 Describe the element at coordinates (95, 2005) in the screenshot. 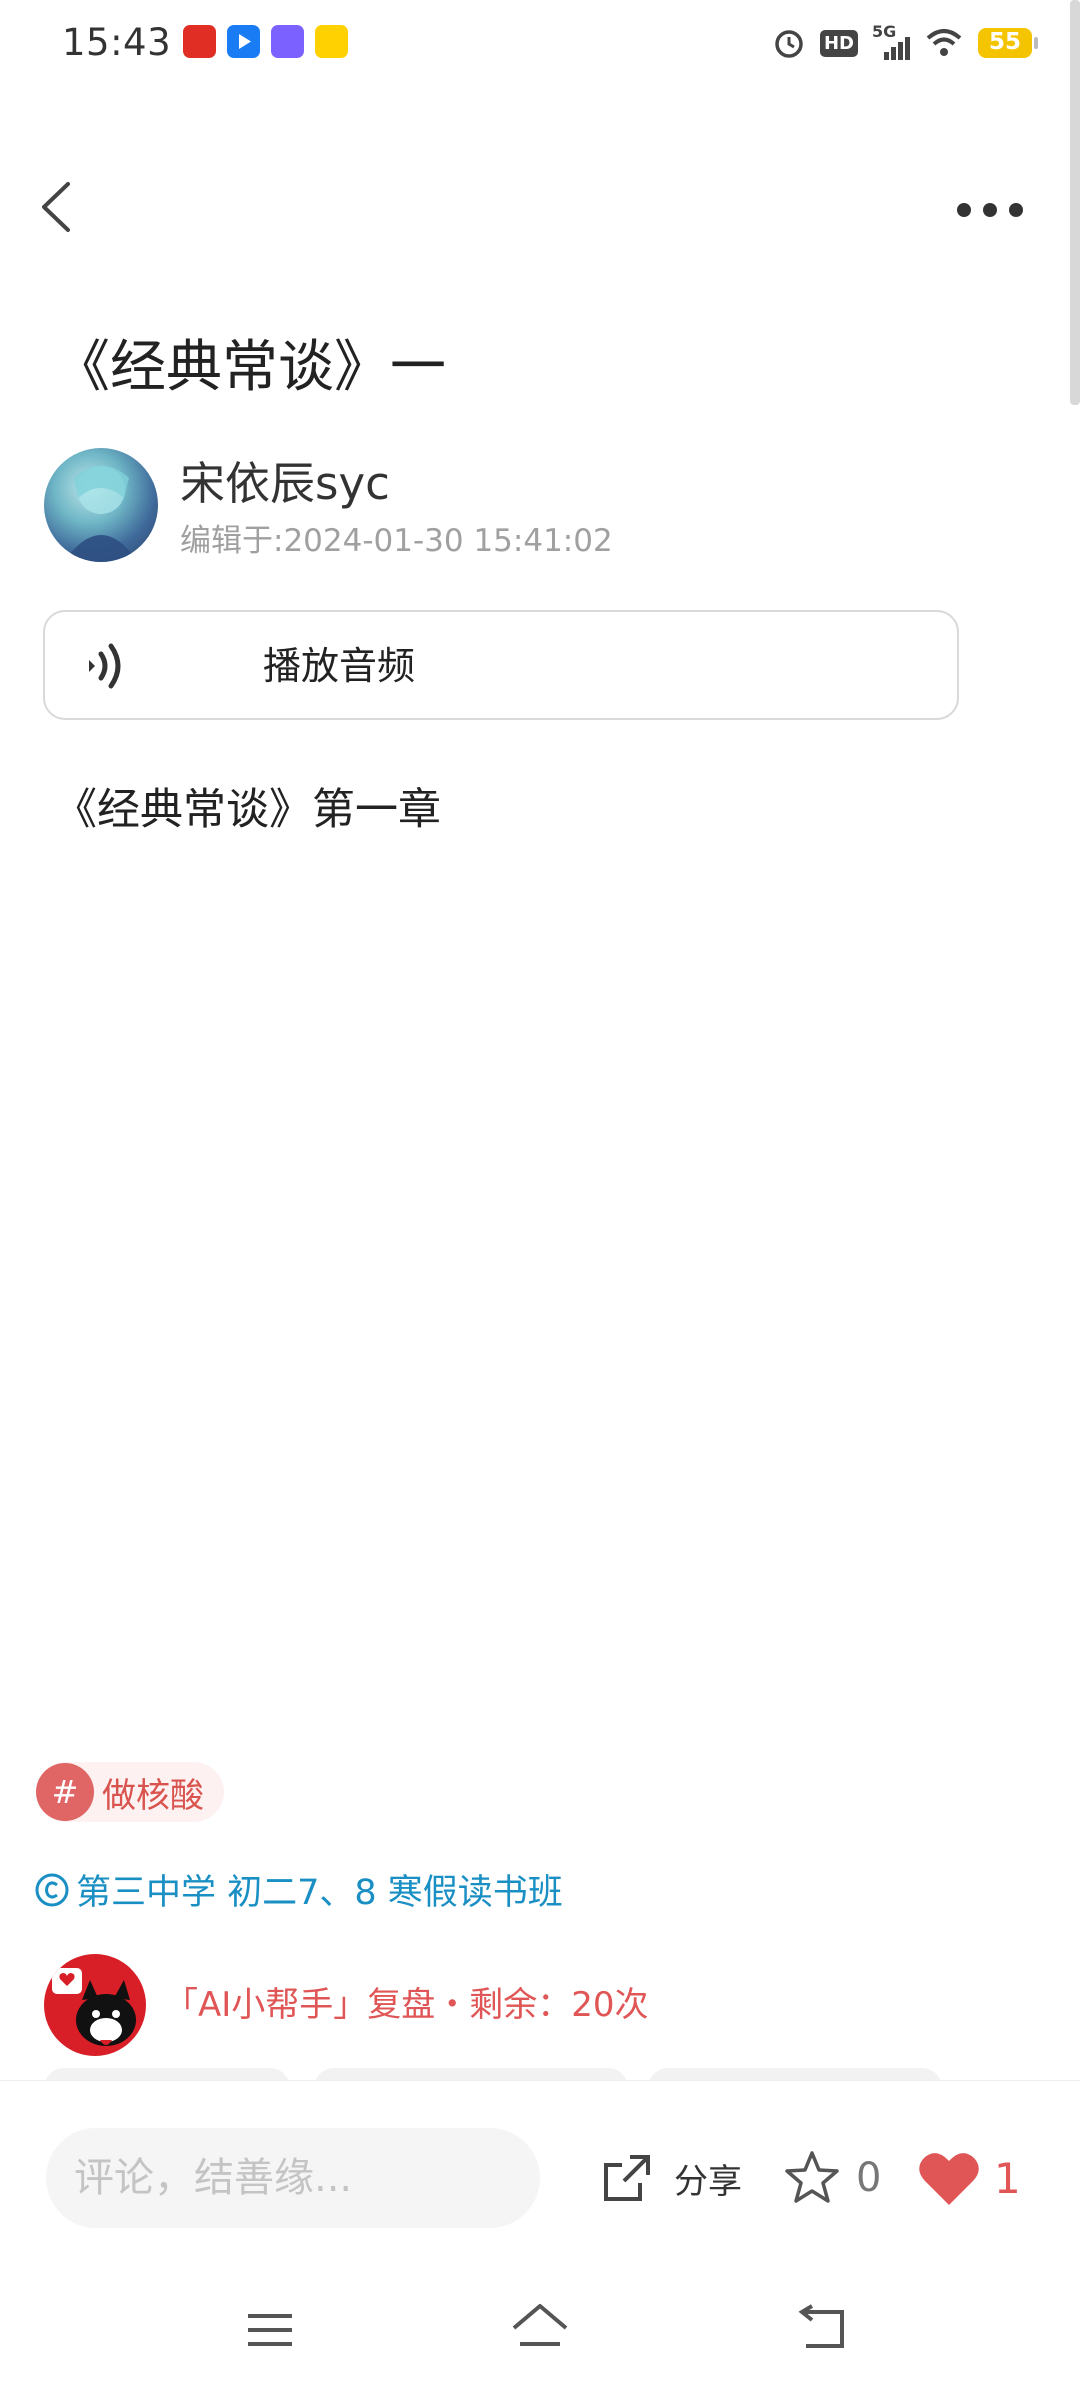

I see `ai-helper-avatar` at that location.